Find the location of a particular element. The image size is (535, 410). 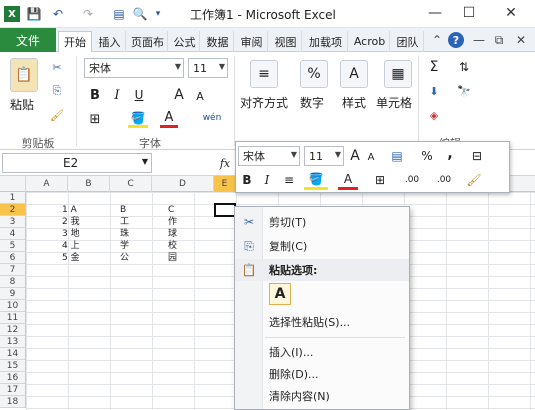

mini-comma-button: , is located at coordinates (450, 154).